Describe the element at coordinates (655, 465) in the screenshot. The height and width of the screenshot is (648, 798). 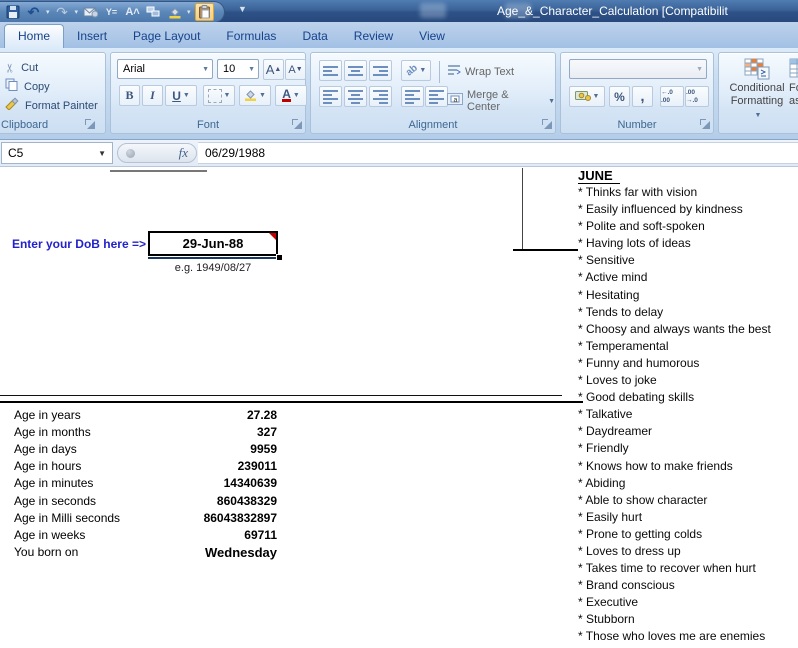
I see `trait-item: * Knows how to make friends` at that location.